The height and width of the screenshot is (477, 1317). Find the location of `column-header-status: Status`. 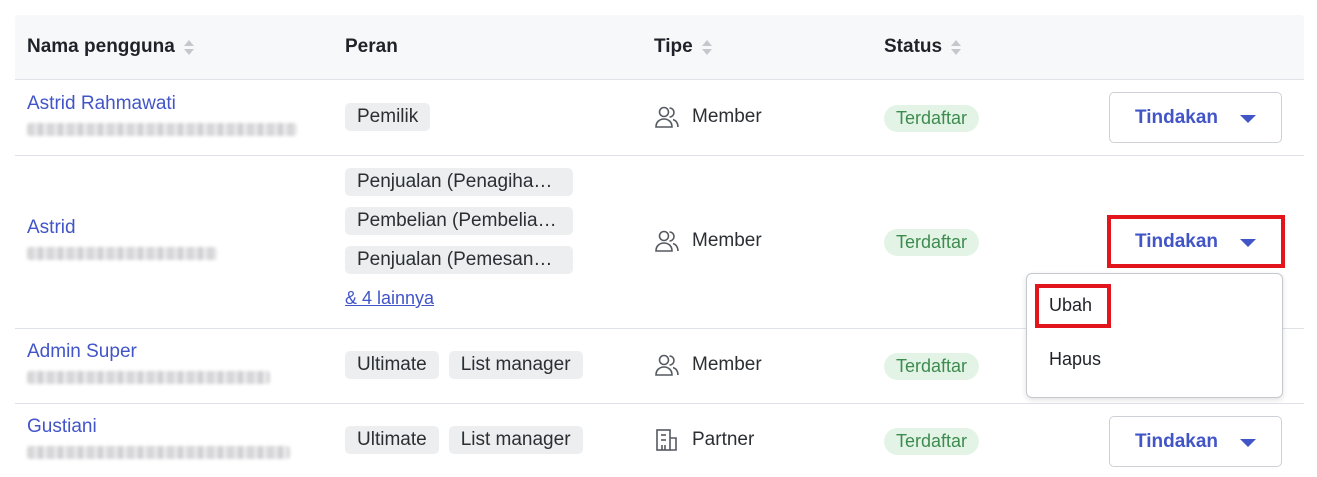

column-header-status: Status is located at coordinates (923, 47).